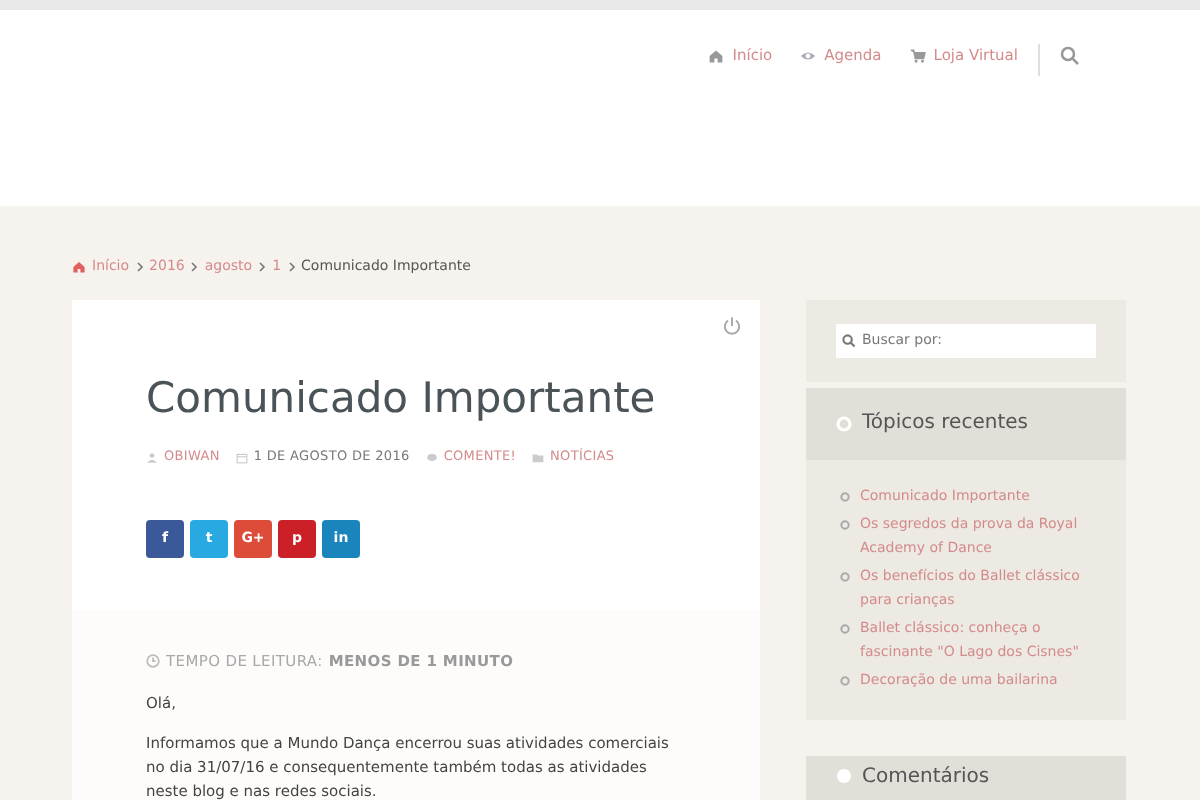 This screenshot has height=800, width=1200. What do you see at coordinates (402, 397) in the screenshot?
I see `post-title: Comunicado Importante` at bounding box center [402, 397].